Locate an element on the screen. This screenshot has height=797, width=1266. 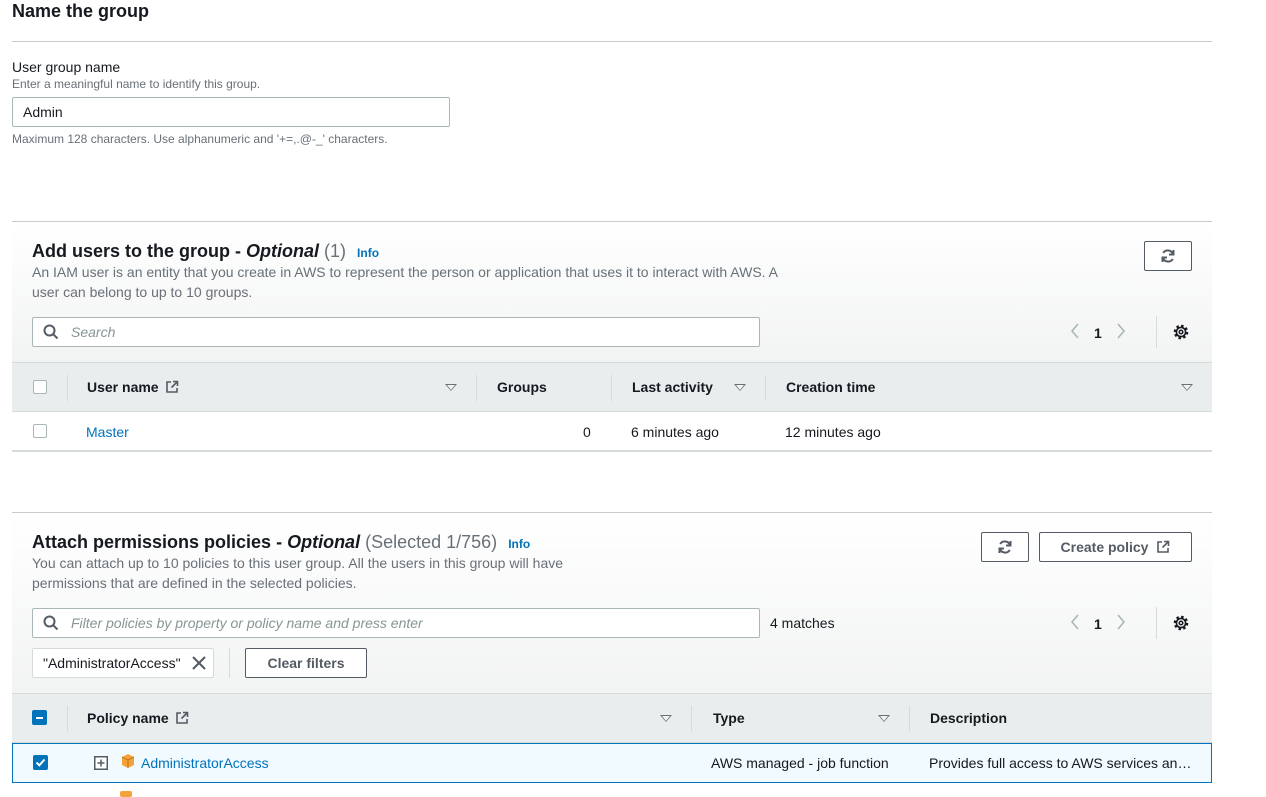
select-all-policies-checkbox is located at coordinates (39, 717).